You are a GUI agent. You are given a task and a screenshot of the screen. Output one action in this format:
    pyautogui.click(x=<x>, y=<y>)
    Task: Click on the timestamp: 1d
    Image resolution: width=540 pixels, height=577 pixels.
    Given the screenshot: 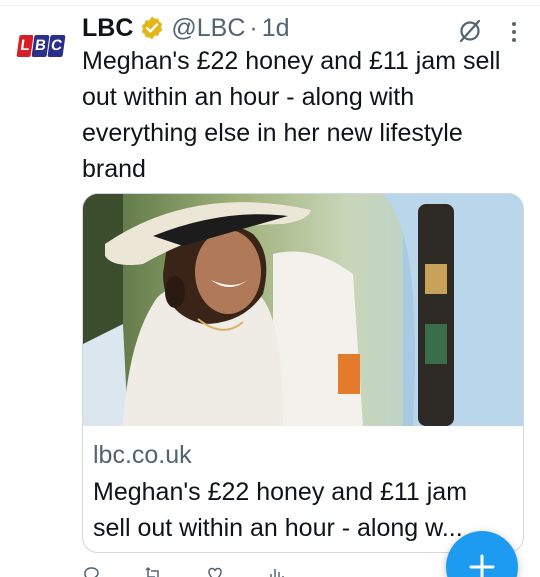 What is the action you would take?
    pyautogui.click(x=276, y=28)
    